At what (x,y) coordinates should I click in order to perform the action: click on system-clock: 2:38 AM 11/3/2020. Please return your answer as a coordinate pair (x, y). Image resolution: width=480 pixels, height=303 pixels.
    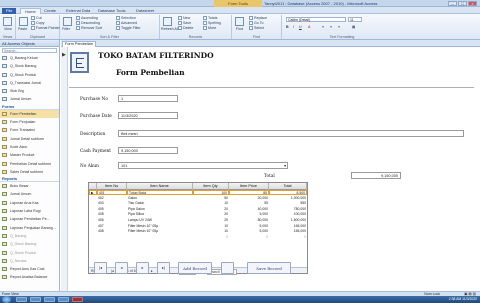
    Looking at the image, I should click on (463, 299).